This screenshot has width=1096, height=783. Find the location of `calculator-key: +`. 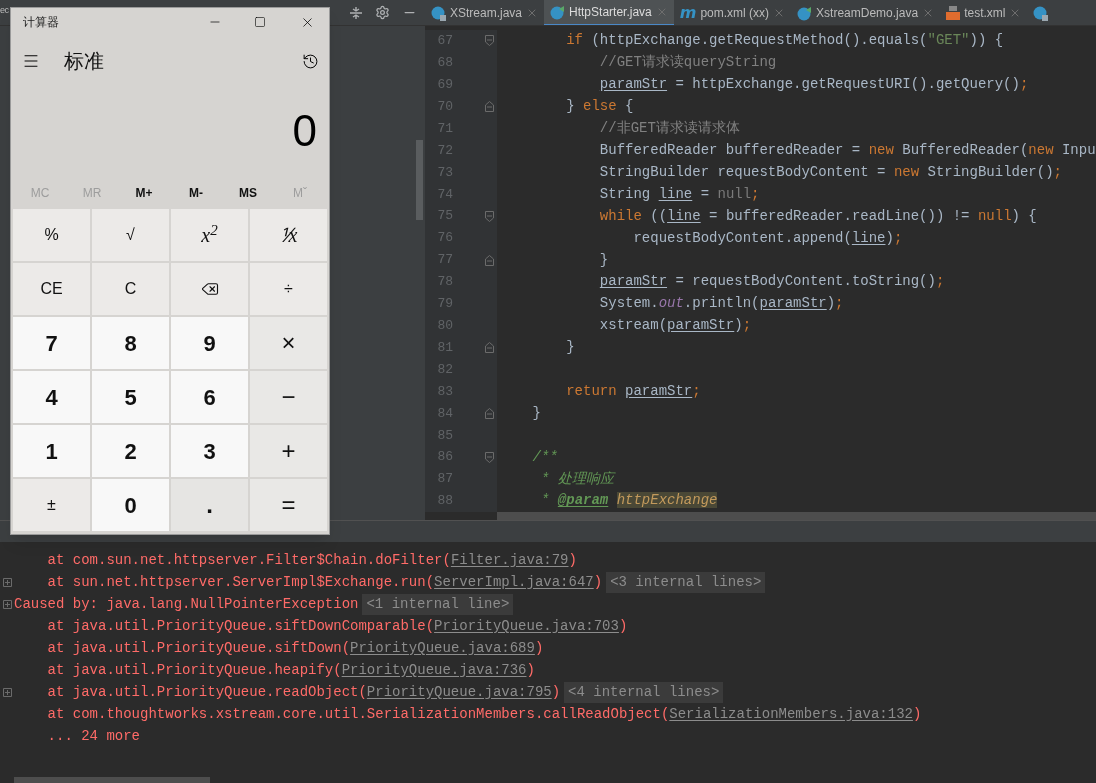

calculator-key: + is located at coordinates (288, 451).